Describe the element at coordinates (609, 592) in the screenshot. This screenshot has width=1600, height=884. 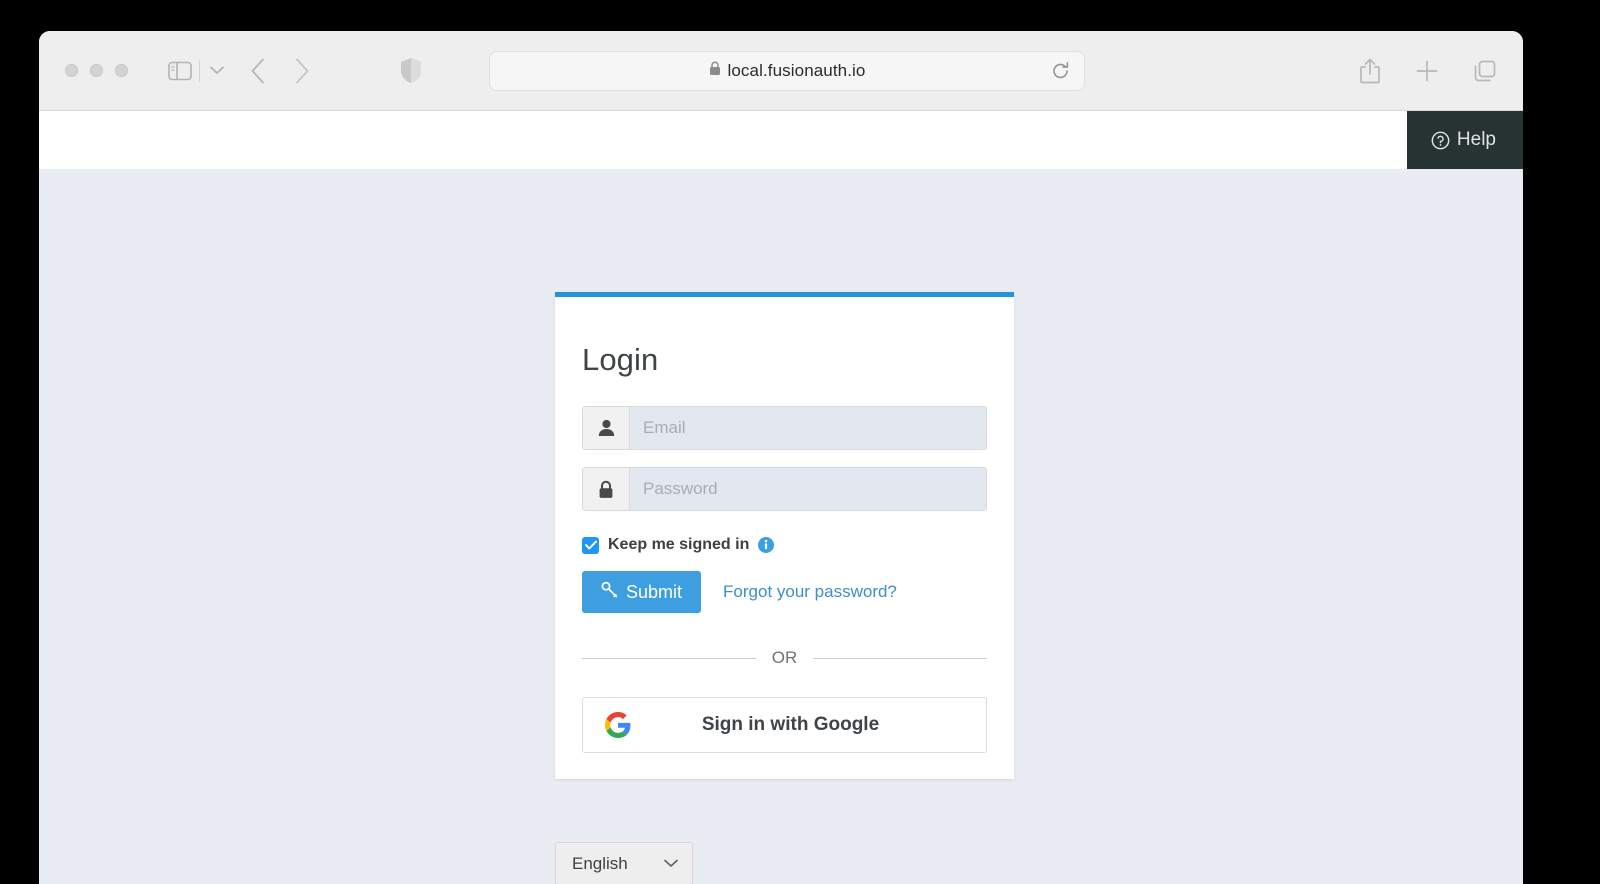
I see `key-icon` at that location.